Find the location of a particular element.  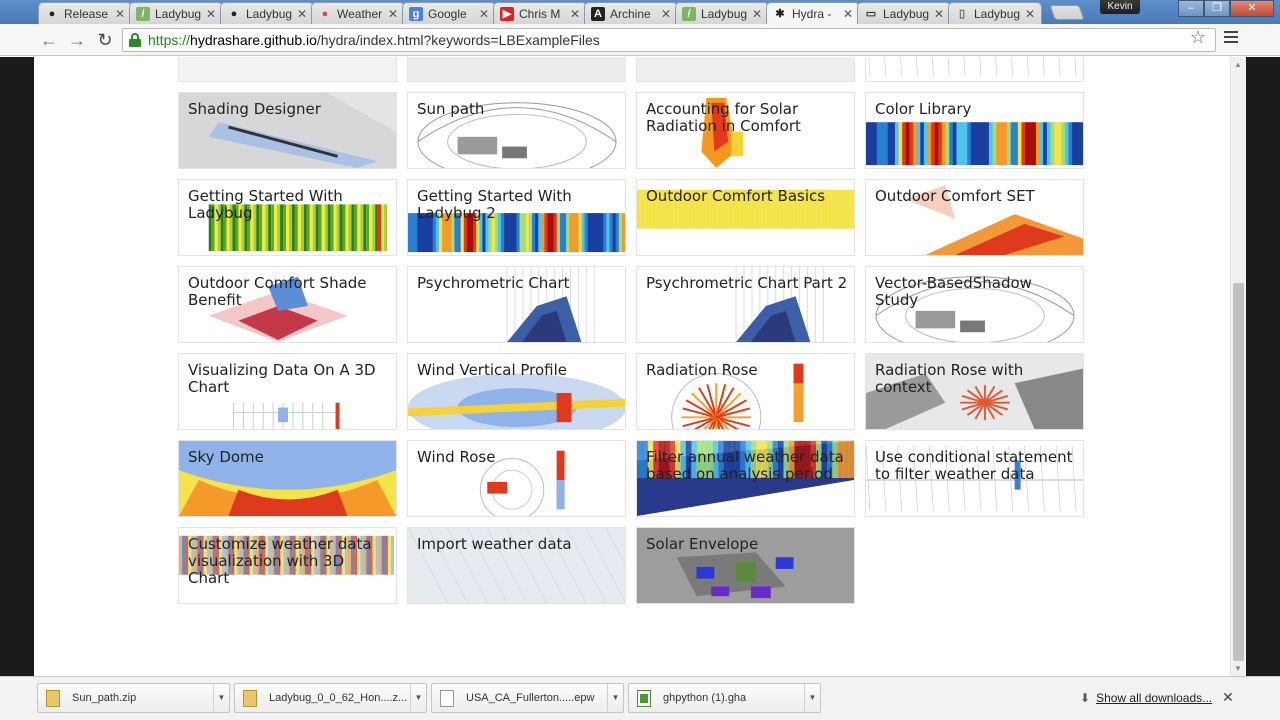

example-card: Sky Dome is located at coordinates (287, 478).